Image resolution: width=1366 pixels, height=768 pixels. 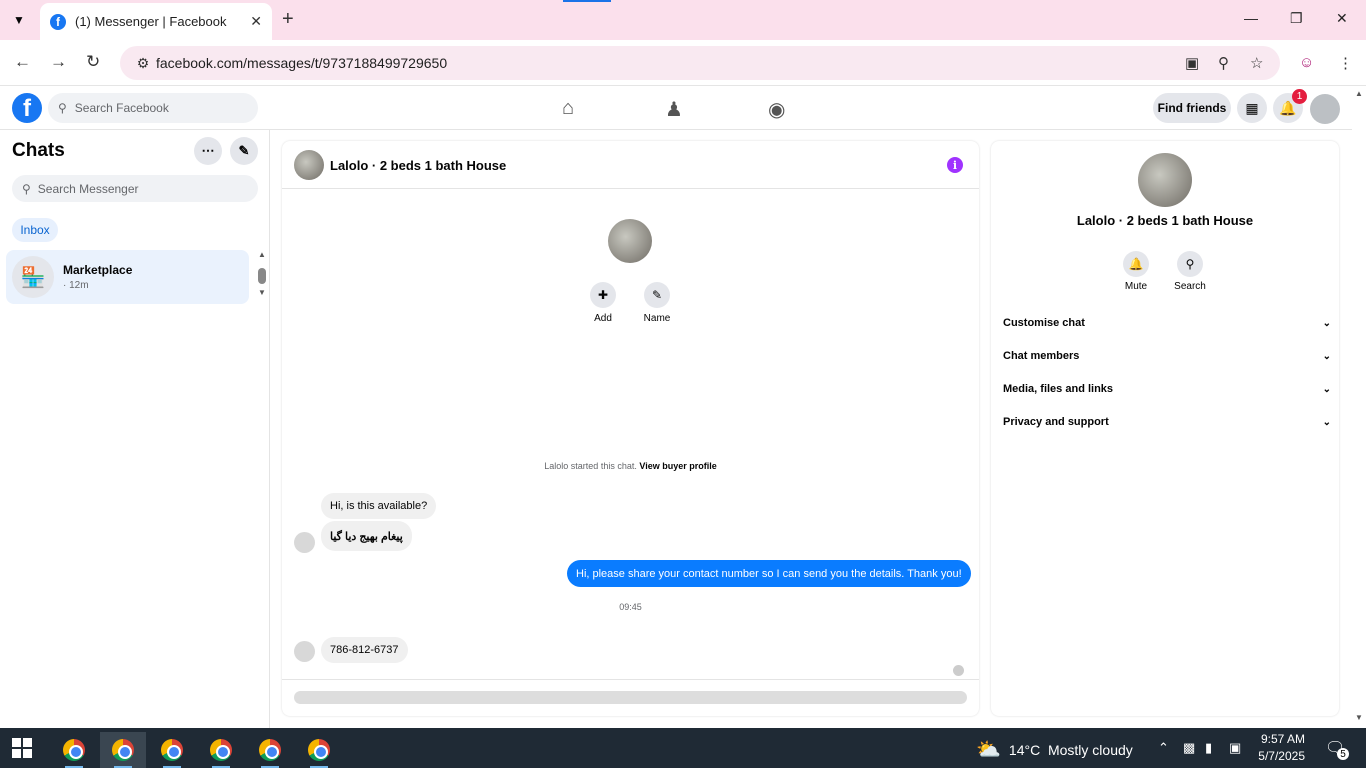 I want to click on message-bubble: پیغام بھیج دیا گیا, so click(x=366, y=536).